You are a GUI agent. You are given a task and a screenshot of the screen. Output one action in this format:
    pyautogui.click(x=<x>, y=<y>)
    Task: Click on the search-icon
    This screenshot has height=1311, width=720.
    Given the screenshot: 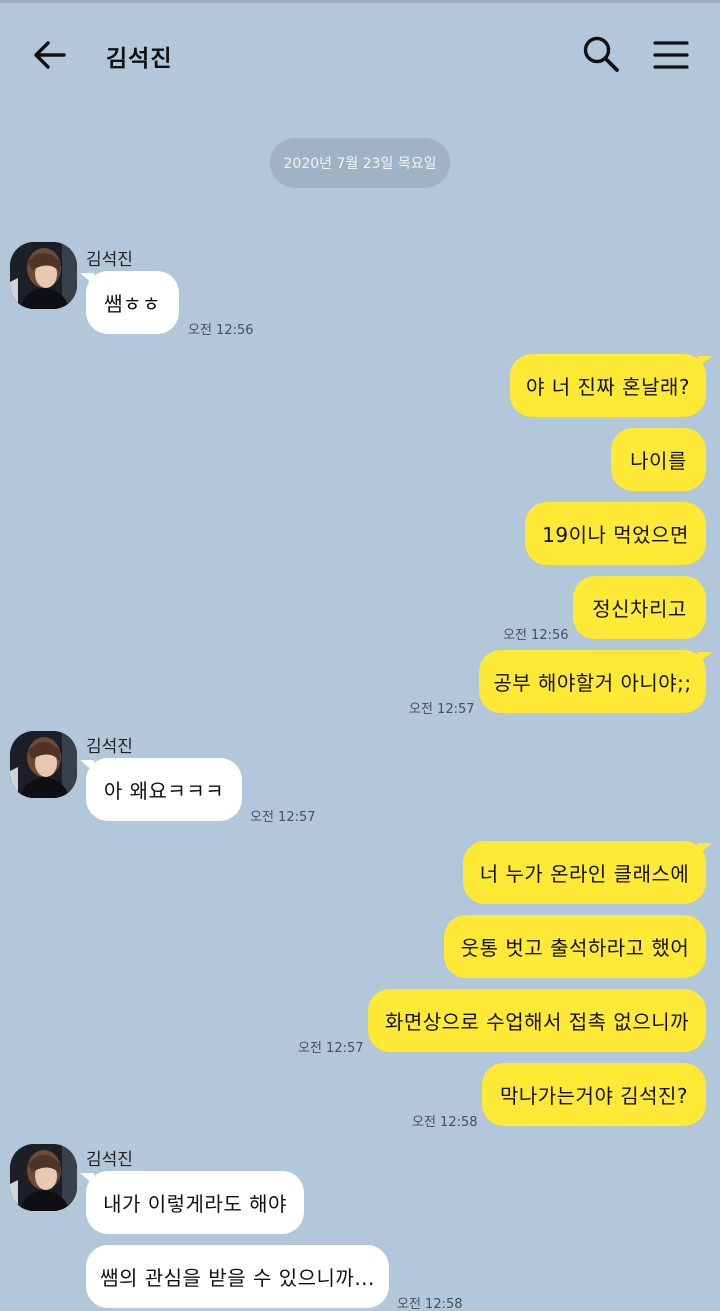 What is the action you would take?
    pyautogui.click(x=601, y=54)
    